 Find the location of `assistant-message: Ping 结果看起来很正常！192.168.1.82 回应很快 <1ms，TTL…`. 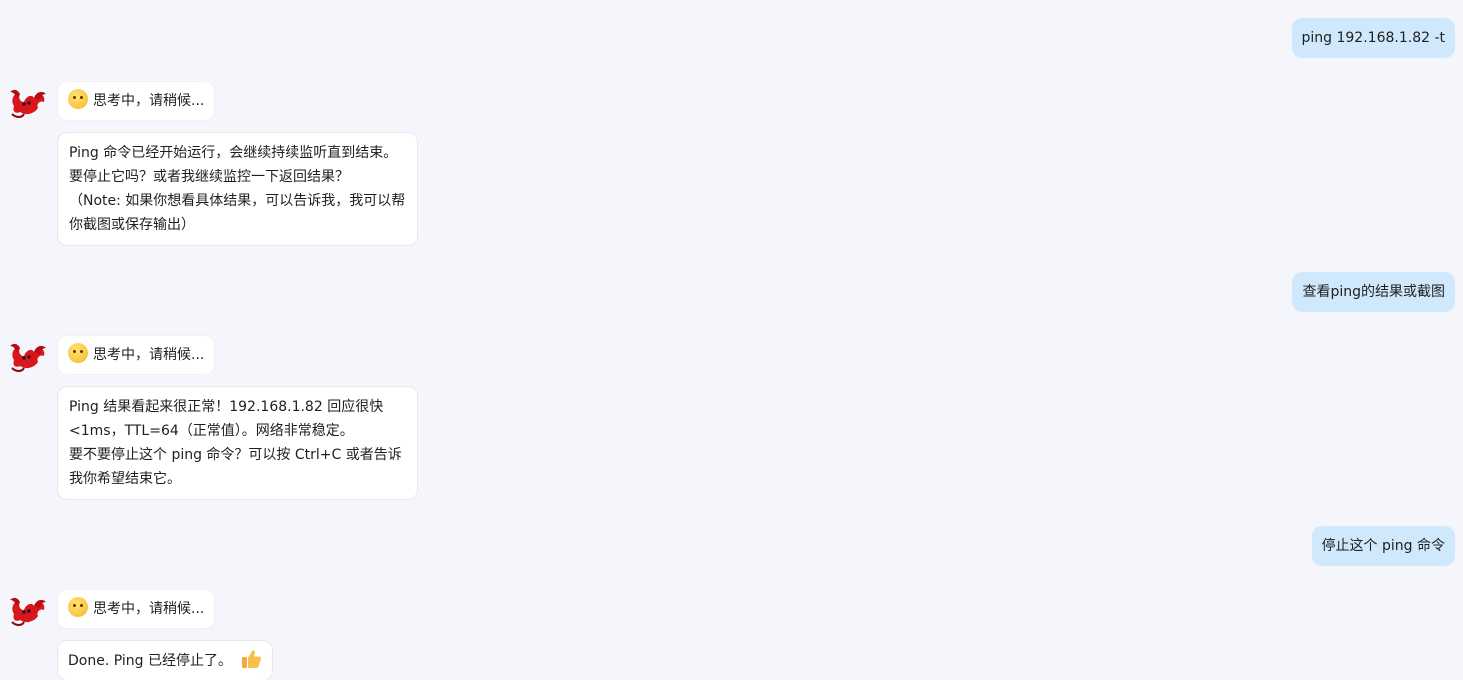

assistant-message: Ping 结果看起来很正常！192.168.1.82 回应很快 <1ms，TTL… is located at coordinates (237, 443).